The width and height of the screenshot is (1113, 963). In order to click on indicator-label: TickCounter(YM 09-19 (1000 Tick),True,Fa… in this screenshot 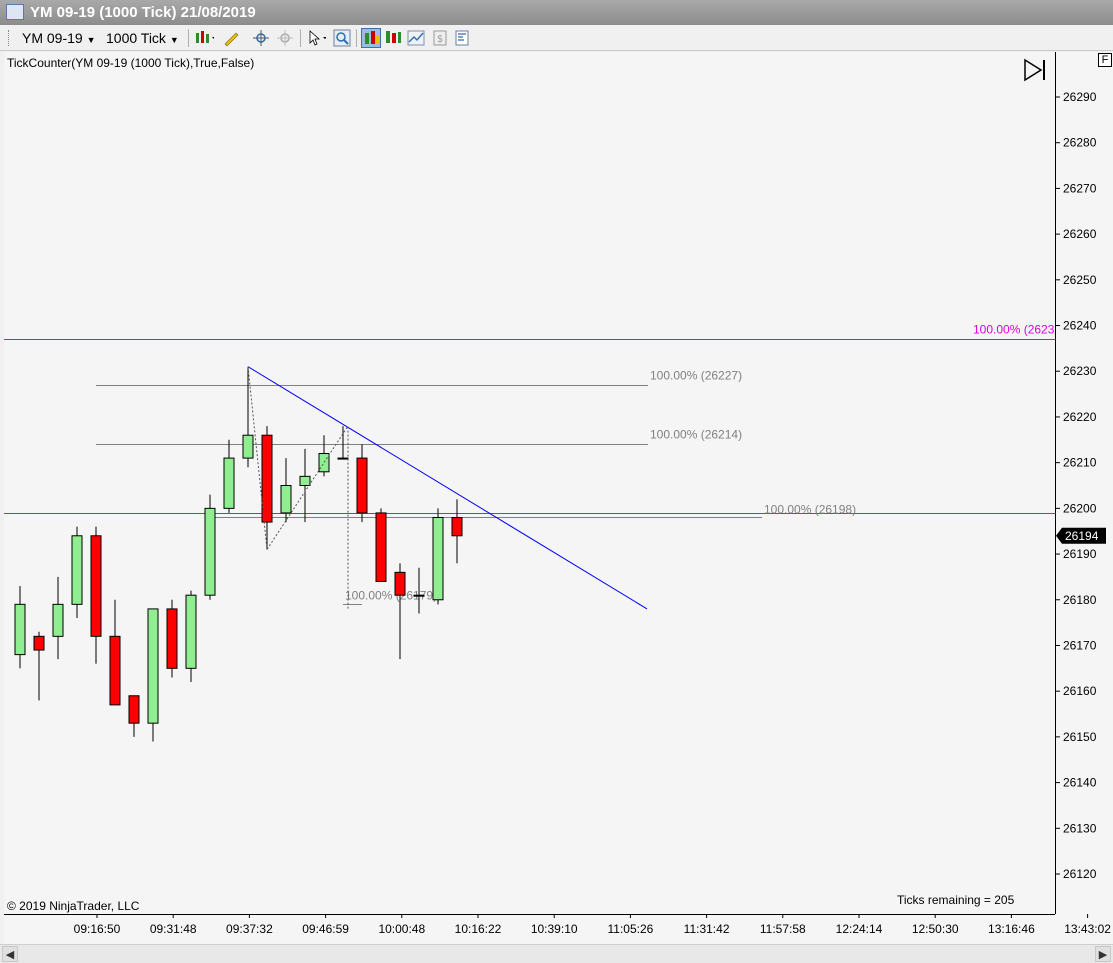, I will do `click(131, 63)`.